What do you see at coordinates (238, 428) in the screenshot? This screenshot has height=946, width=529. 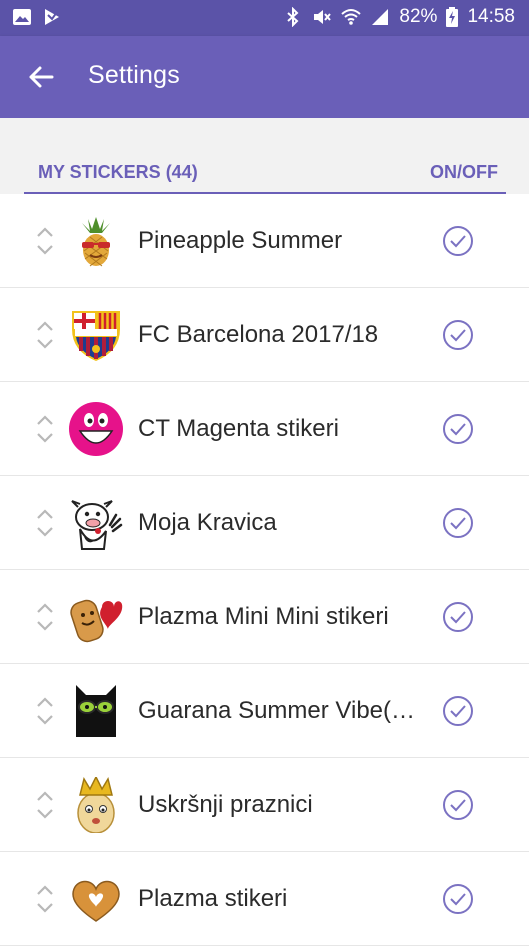 I see `sticker-name: CT Magenta stikeri` at bounding box center [238, 428].